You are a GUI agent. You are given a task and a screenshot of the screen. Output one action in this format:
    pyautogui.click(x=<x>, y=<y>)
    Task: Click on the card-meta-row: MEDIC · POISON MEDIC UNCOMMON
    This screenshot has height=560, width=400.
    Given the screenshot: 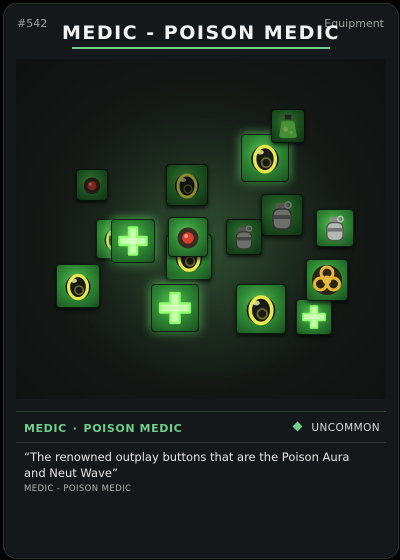 What is the action you would take?
    pyautogui.click(x=202, y=429)
    